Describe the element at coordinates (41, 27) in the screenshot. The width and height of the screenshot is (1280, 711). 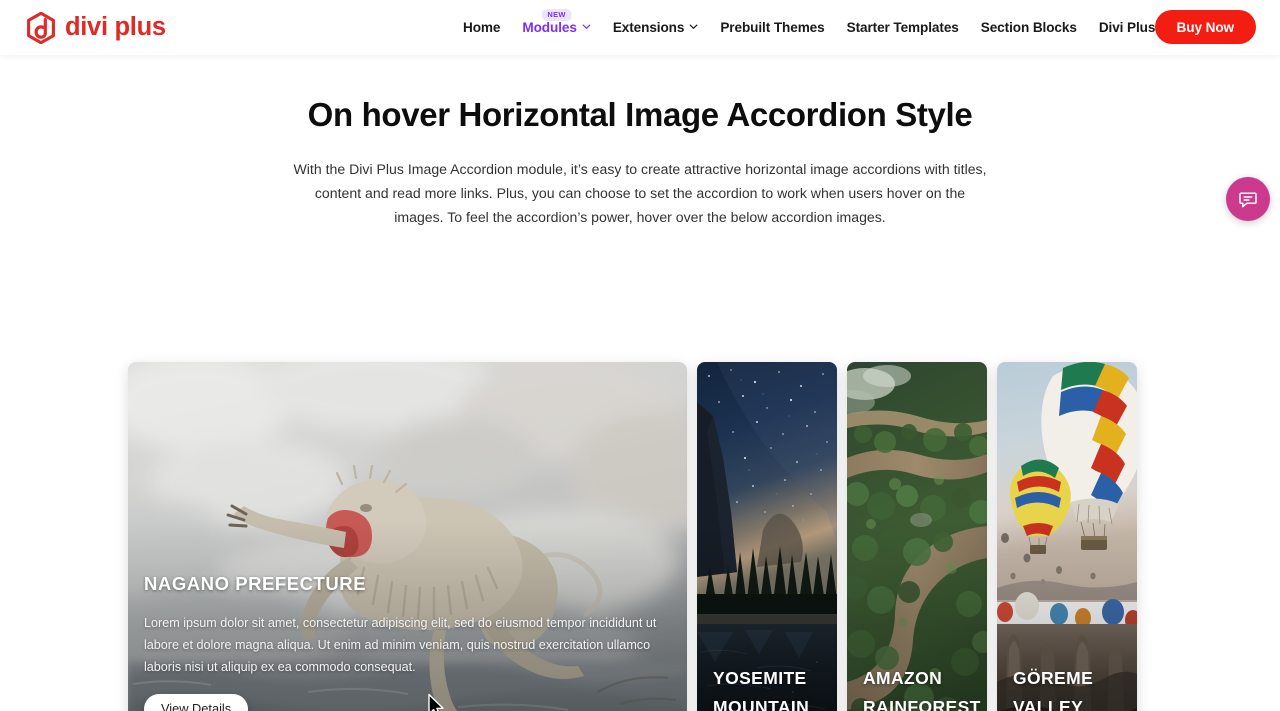
I see `divi-plus-hexagon-logo-icon` at that location.